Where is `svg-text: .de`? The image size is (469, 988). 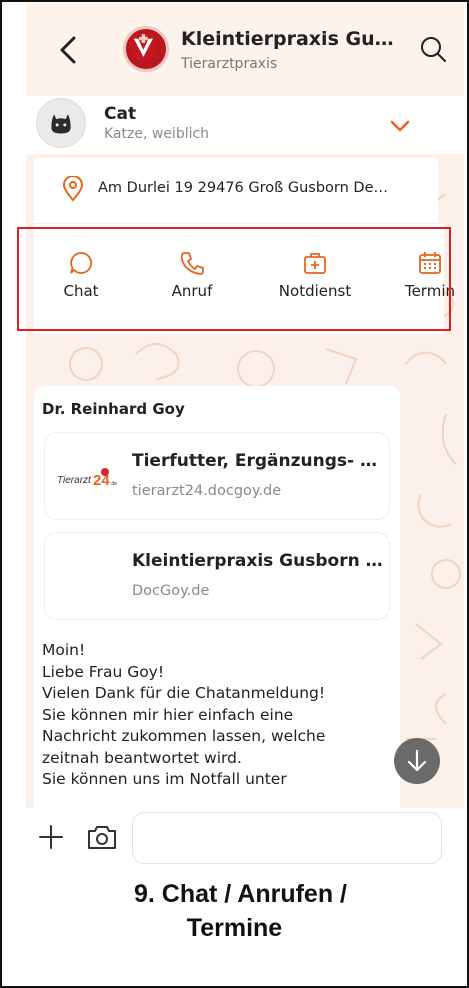
svg-text: .de is located at coordinates (113, 484).